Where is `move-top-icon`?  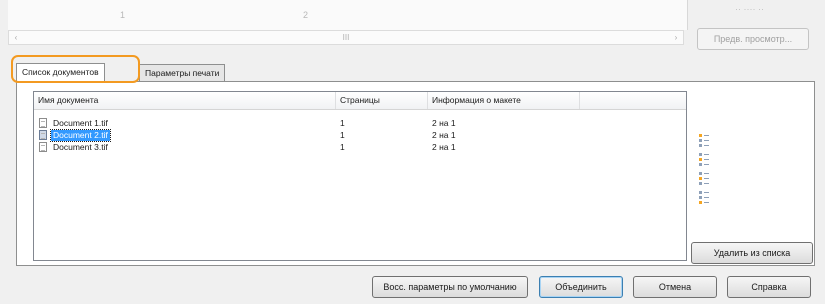
move-top-icon is located at coordinates (704, 142).